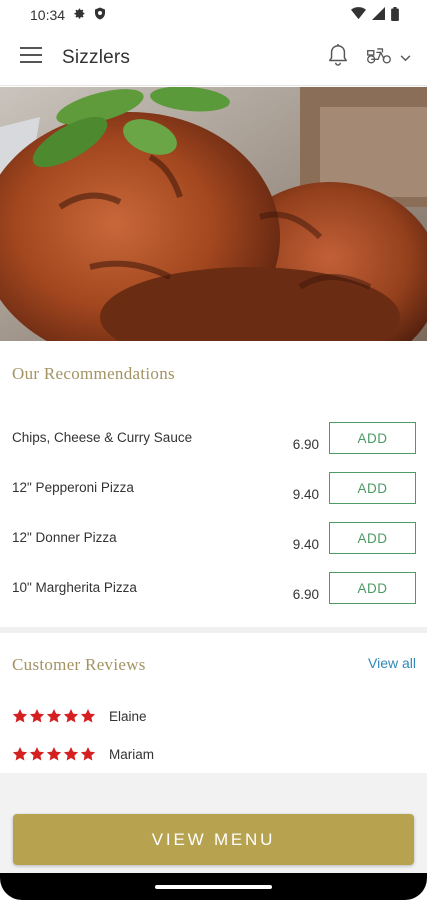 The image size is (427, 900). What do you see at coordinates (73, 487) in the screenshot?
I see `item-name: 12" Pepperoni Pizza` at bounding box center [73, 487].